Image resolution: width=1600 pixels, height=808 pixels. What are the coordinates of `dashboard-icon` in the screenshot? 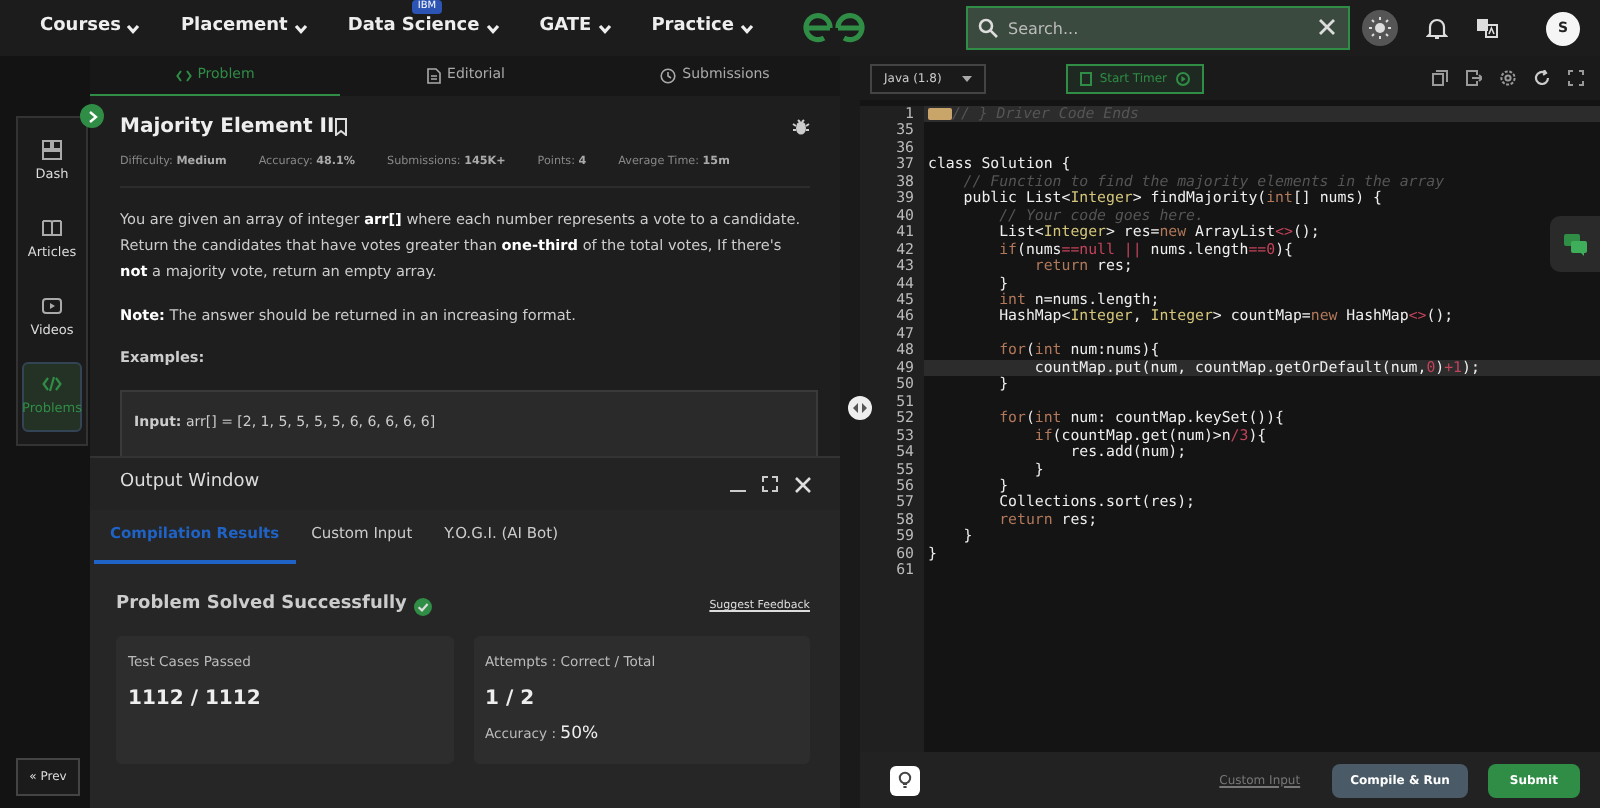 It's located at (52, 150).